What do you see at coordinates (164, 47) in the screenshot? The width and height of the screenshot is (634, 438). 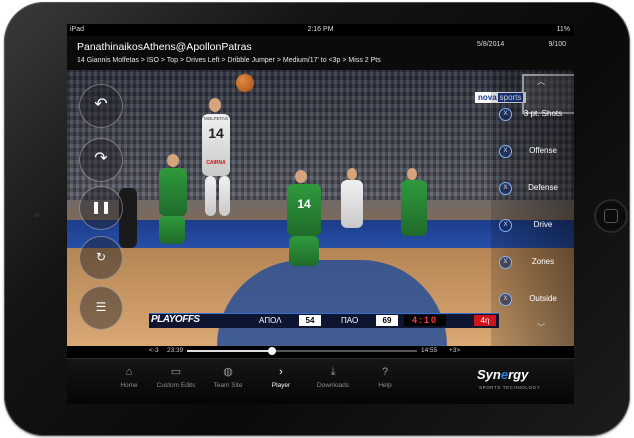 I see `game-title: PanathinaikosAthens@ApollonPatras` at bounding box center [164, 47].